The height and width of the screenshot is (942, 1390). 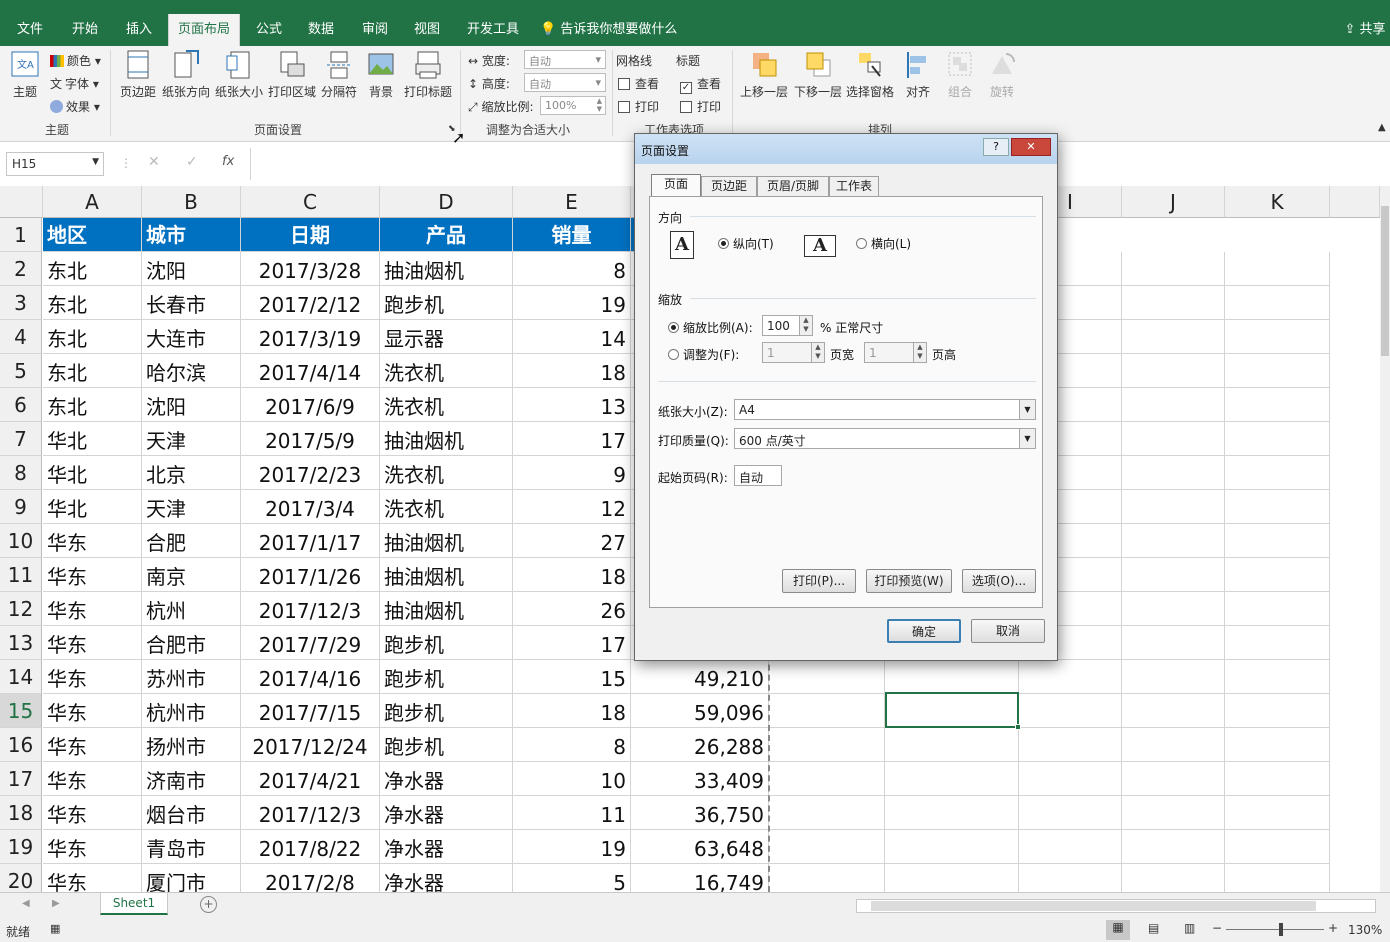 What do you see at coordinates (710, 327) in the screenshot?
I see `adjust-to-radio: 缩放比例(A):` at bounding box center [710, 327].